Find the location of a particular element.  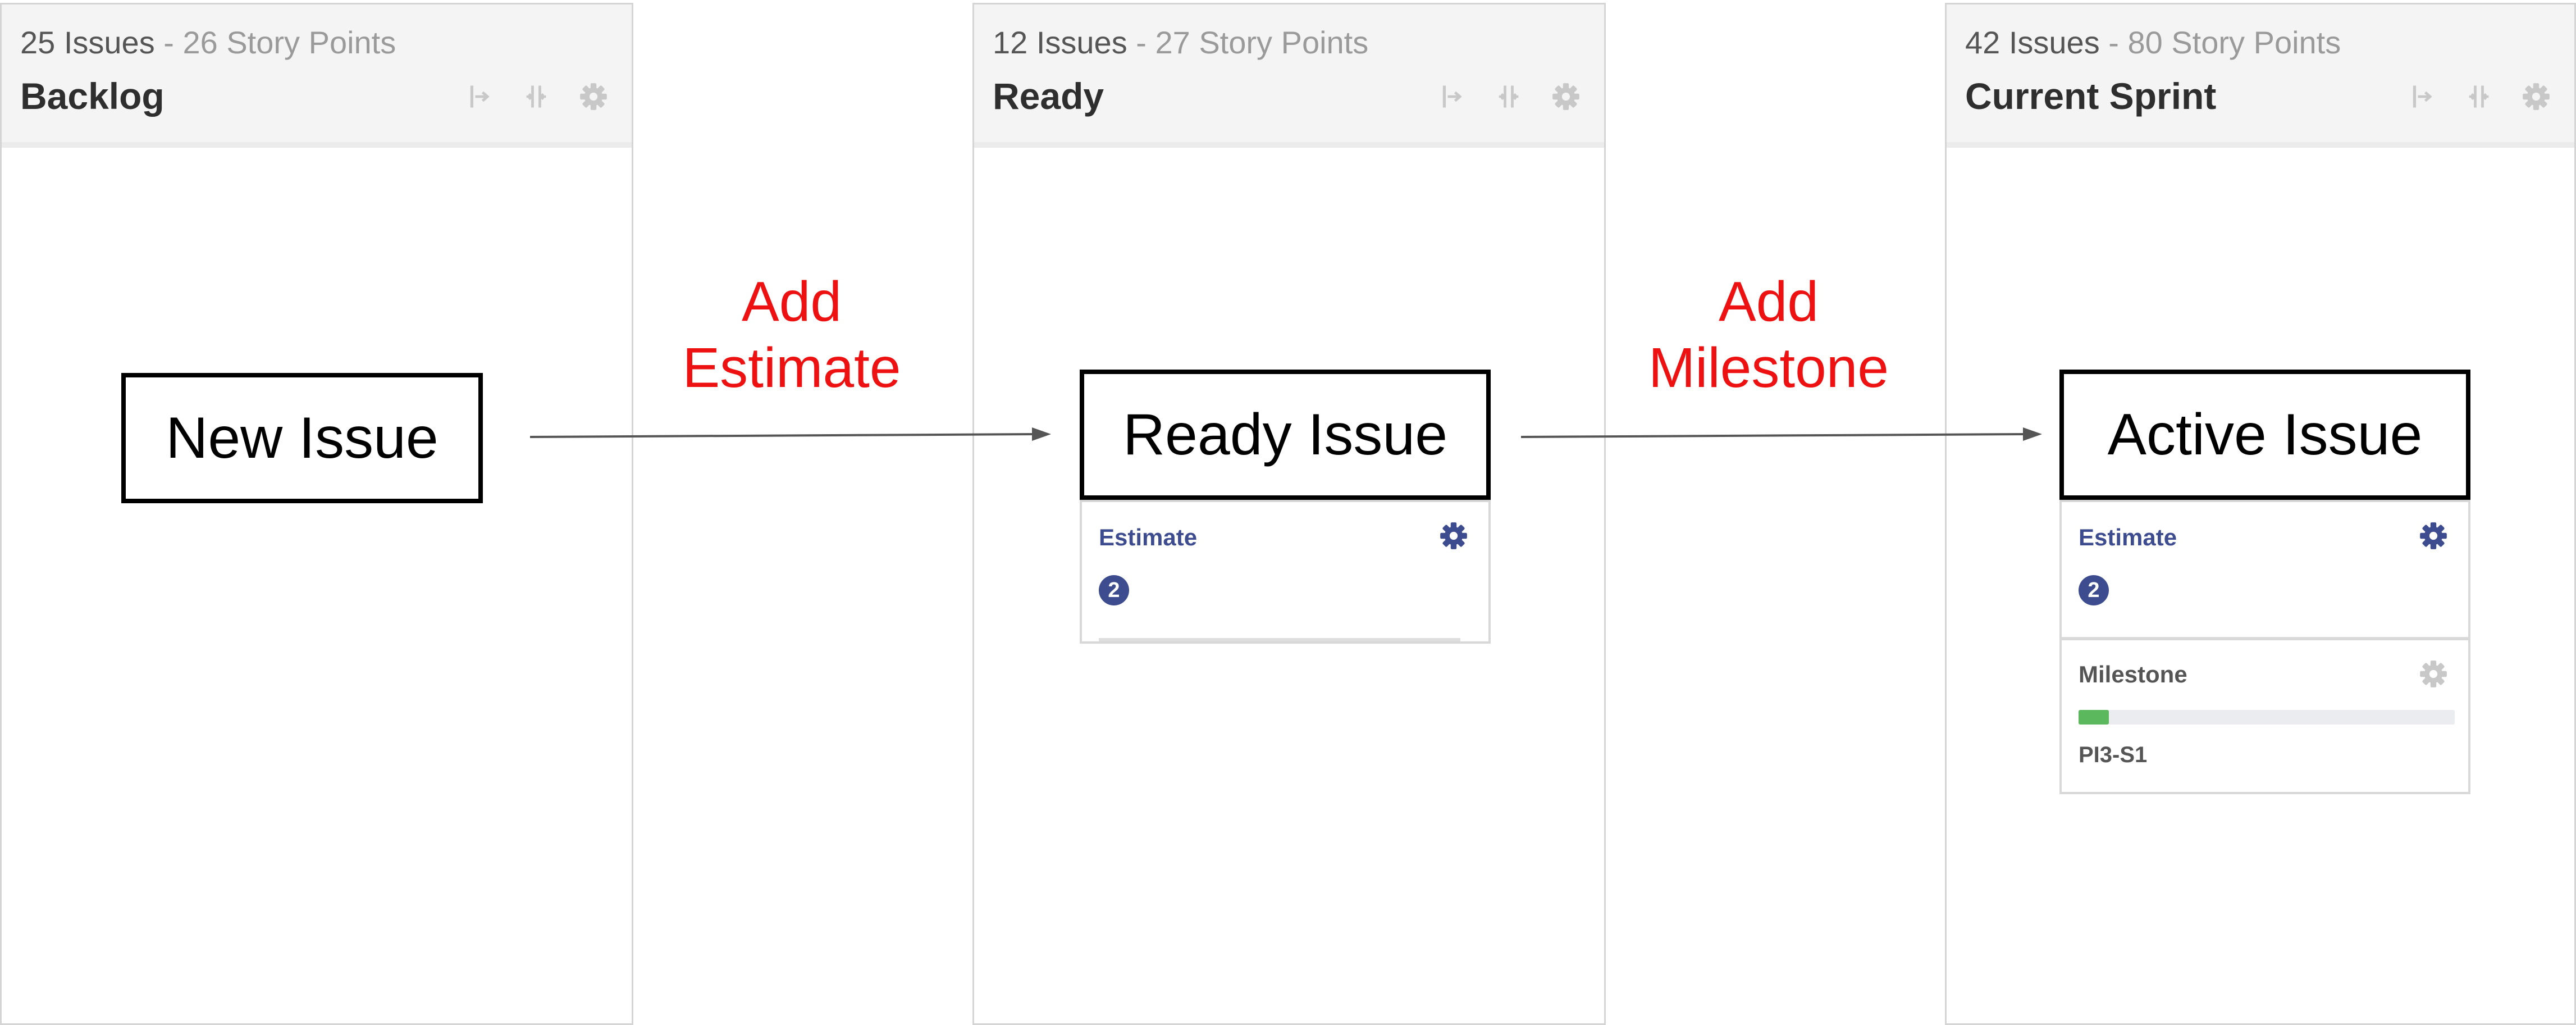

column-summary: 25 Issues - 26 Story Points is located at coordinates (208, 42).